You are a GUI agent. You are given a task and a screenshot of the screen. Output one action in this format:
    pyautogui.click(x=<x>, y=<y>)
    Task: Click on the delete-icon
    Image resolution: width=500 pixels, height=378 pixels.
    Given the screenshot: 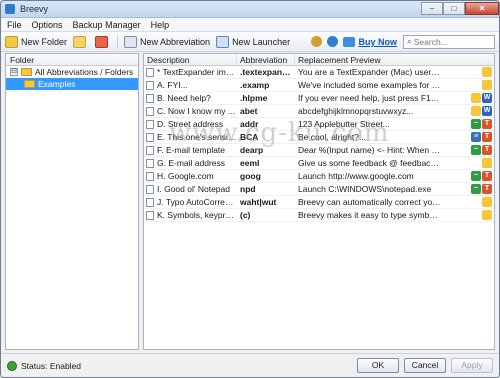 What is the action you would take?
    pyautogui.click(x=102, y=41)
    